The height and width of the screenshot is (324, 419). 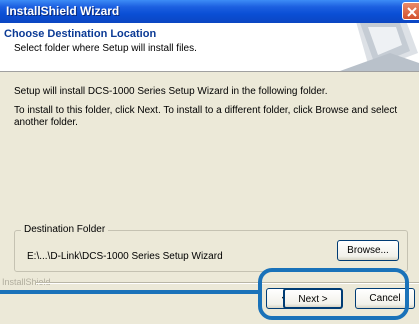 I want to click on callout-pointer-line, so click(x=131, y=292).